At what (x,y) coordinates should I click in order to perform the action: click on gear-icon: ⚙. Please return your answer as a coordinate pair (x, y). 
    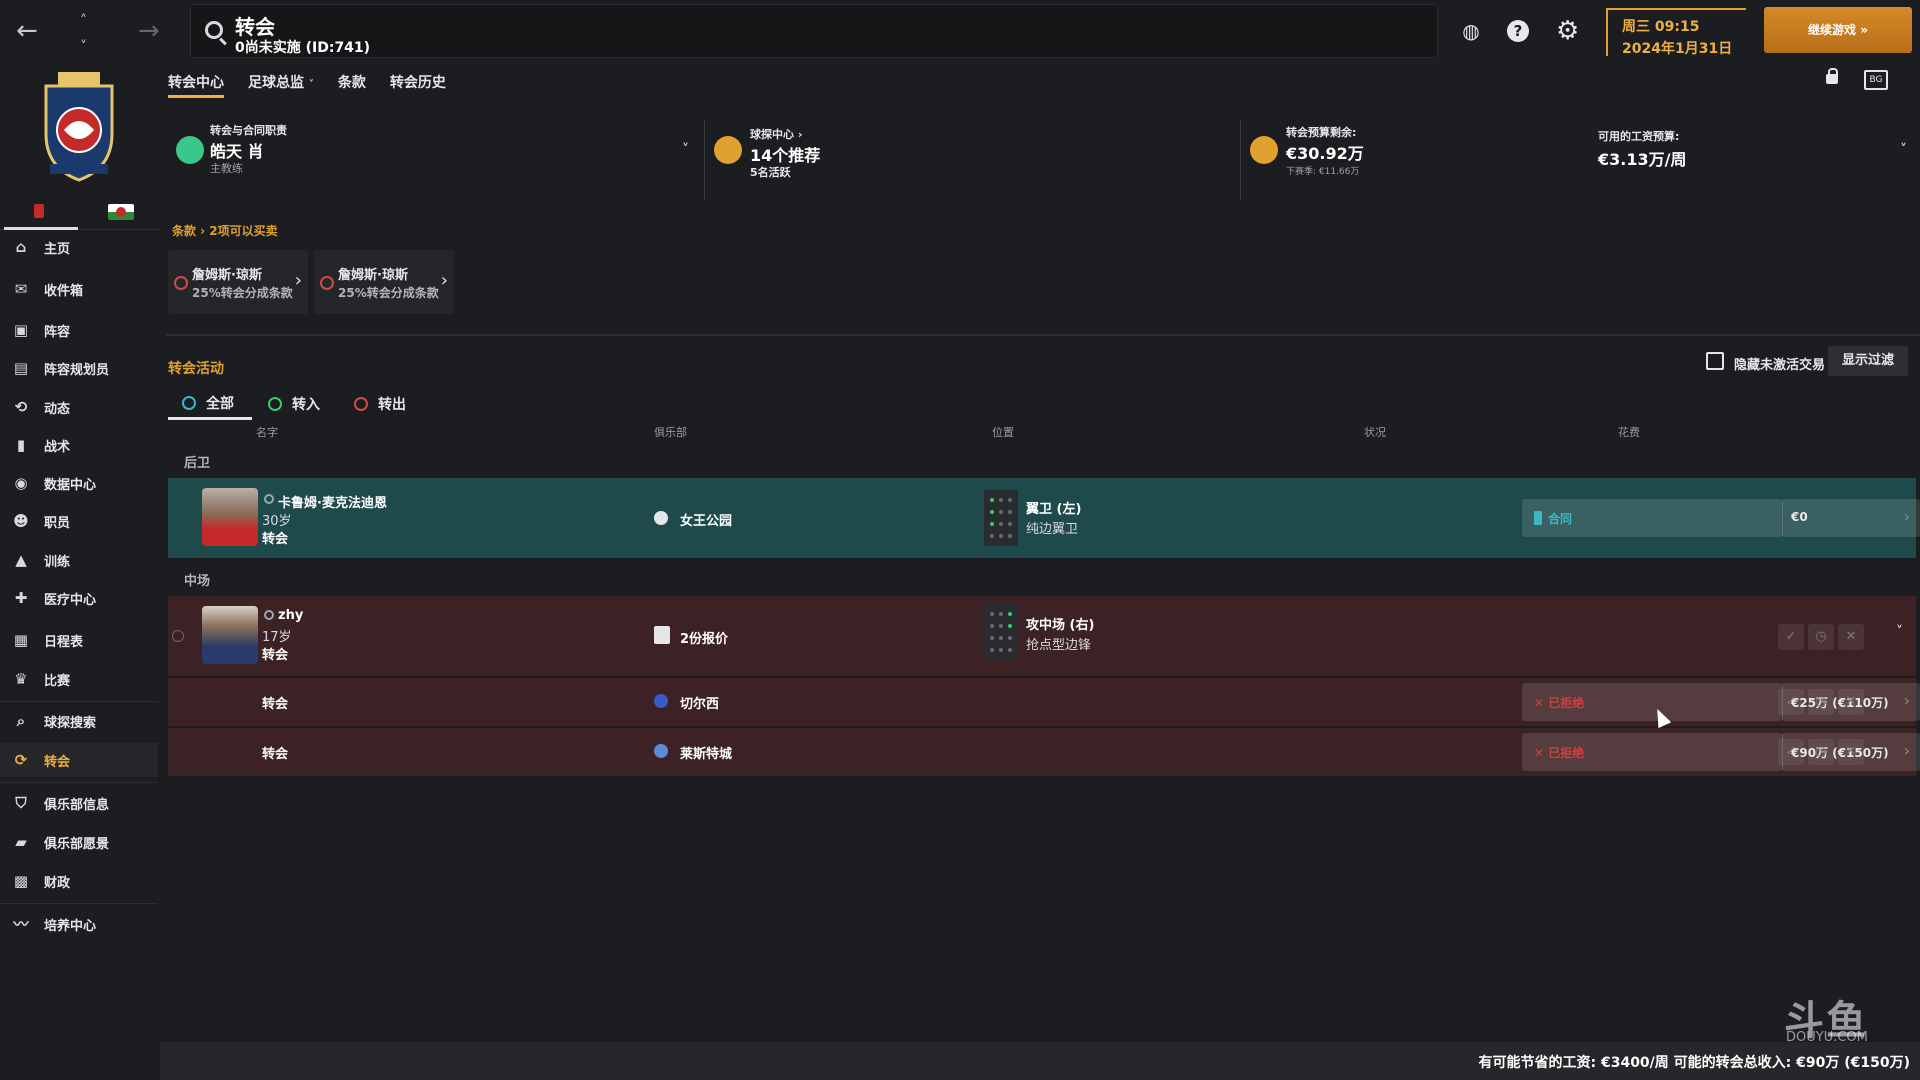
    Looking at the image, I should click on (1567, 31).